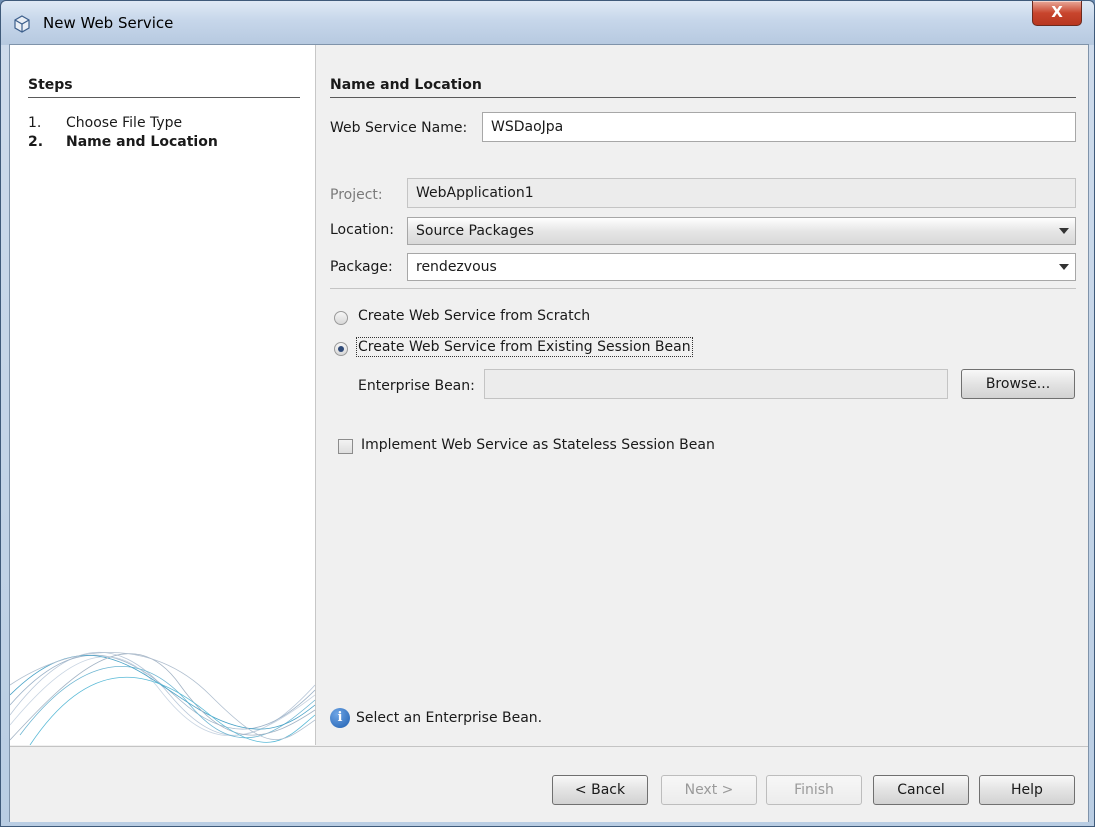 This screenshot has width=1095, height=827. What do you see at coordinates (549, 784) in the screenshot?
I see `button-bar: < Back Next > Finish Cancel Help` at bounding box center [549, 784].